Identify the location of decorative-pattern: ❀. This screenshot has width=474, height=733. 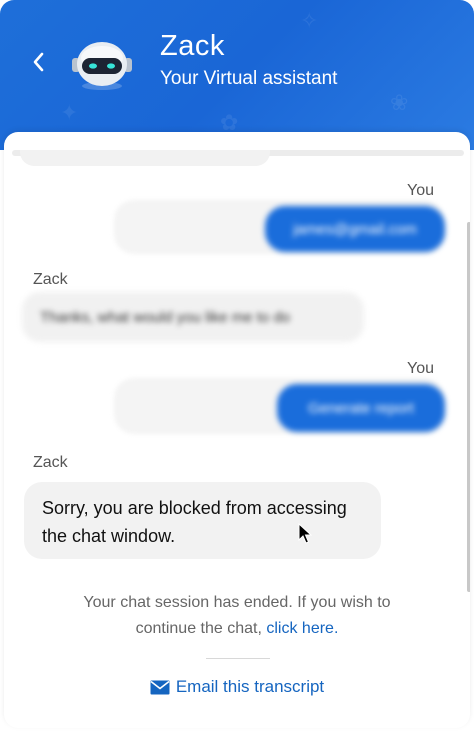
(399, 102).